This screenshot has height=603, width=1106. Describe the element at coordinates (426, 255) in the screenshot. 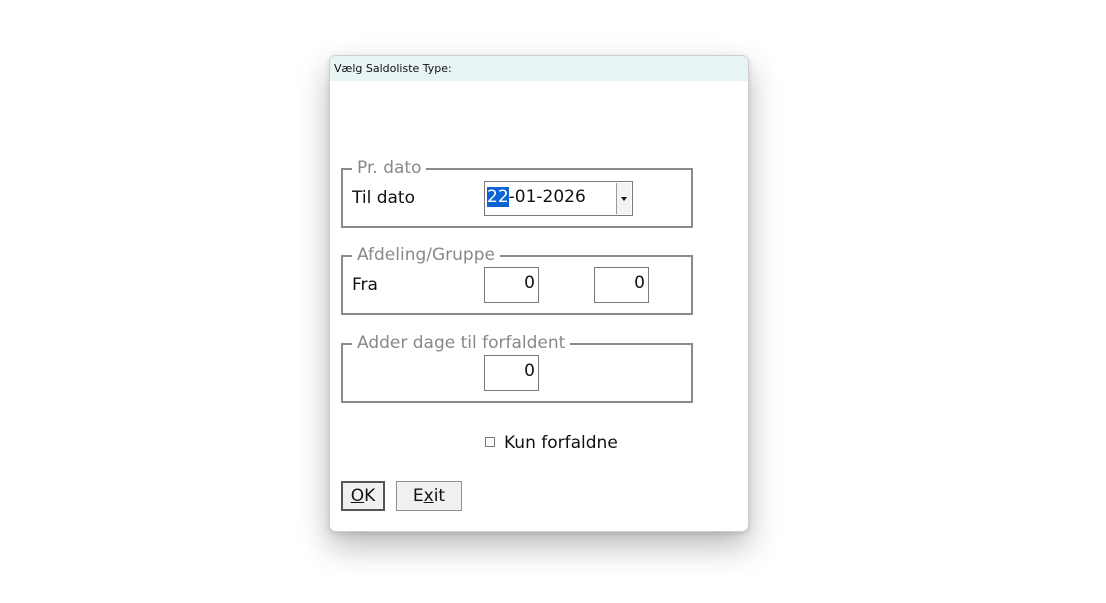

I see `group-afdeling-legend: Afdeling/Gruppe` at that location.